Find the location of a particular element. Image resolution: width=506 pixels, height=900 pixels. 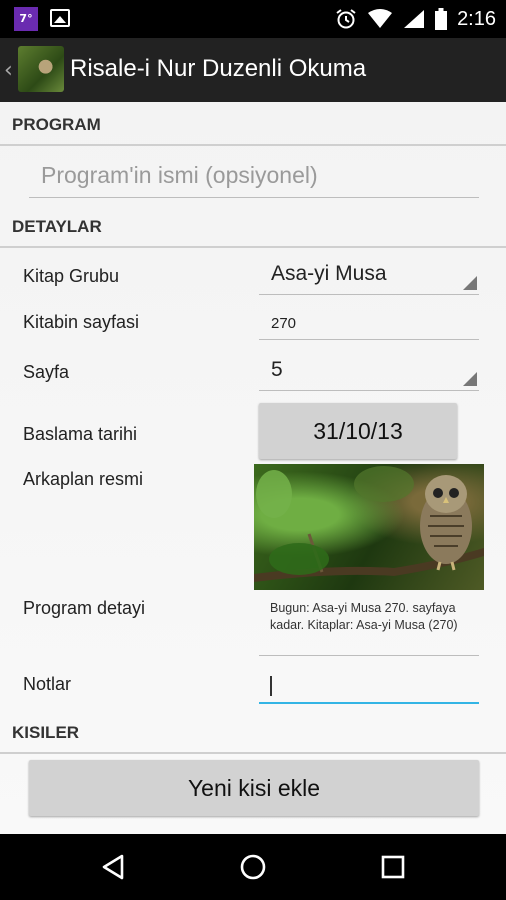

page-spinner: 5 is located at coordinates (369, 372).